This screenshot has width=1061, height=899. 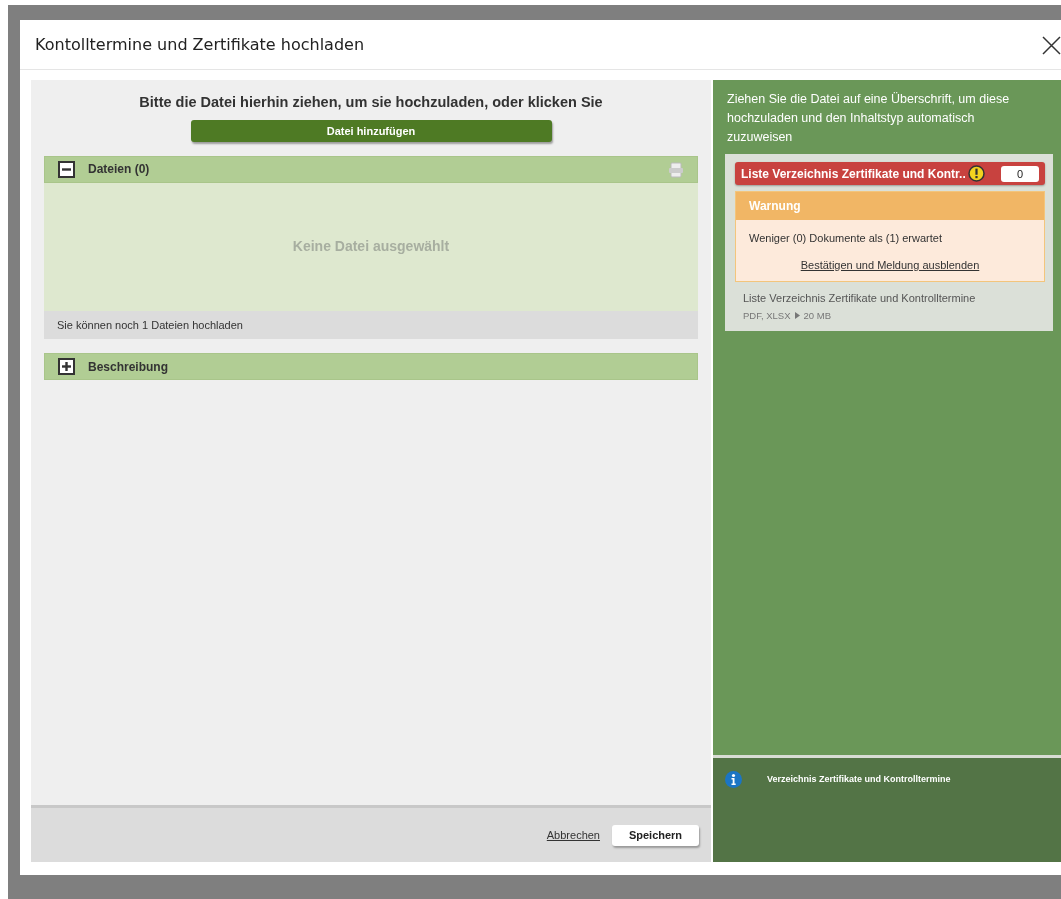 What do you see at coordinates (767, 315) in the screenshot?
I see `formats-text: PDF, XLSX` at bounding box center [767, 315].